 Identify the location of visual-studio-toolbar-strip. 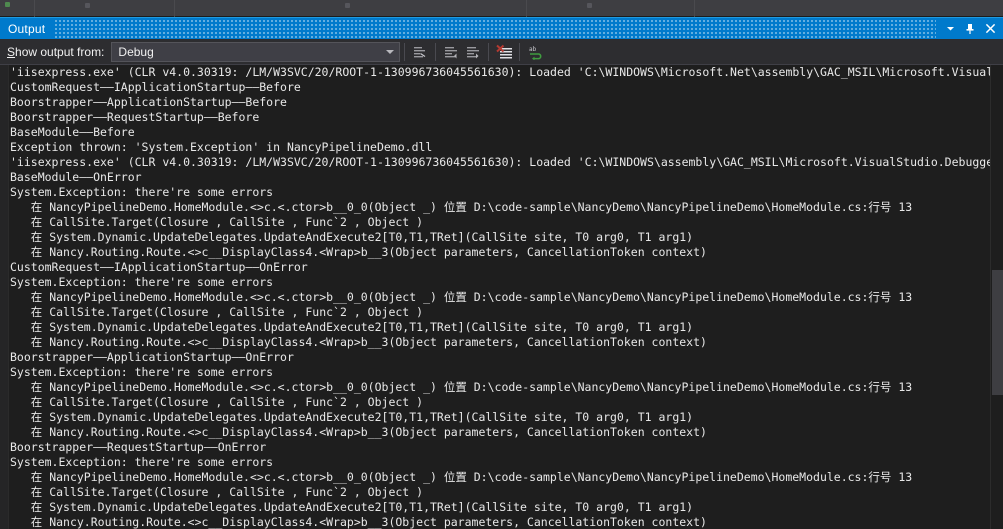
(501, 8).